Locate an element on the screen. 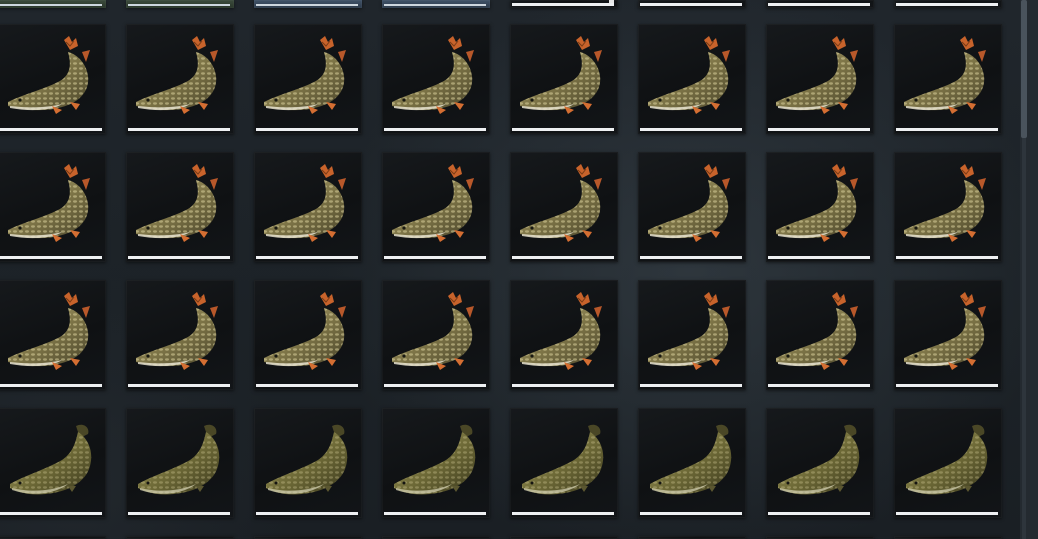  slot-marker-icon is located at coordinates (611, 1).